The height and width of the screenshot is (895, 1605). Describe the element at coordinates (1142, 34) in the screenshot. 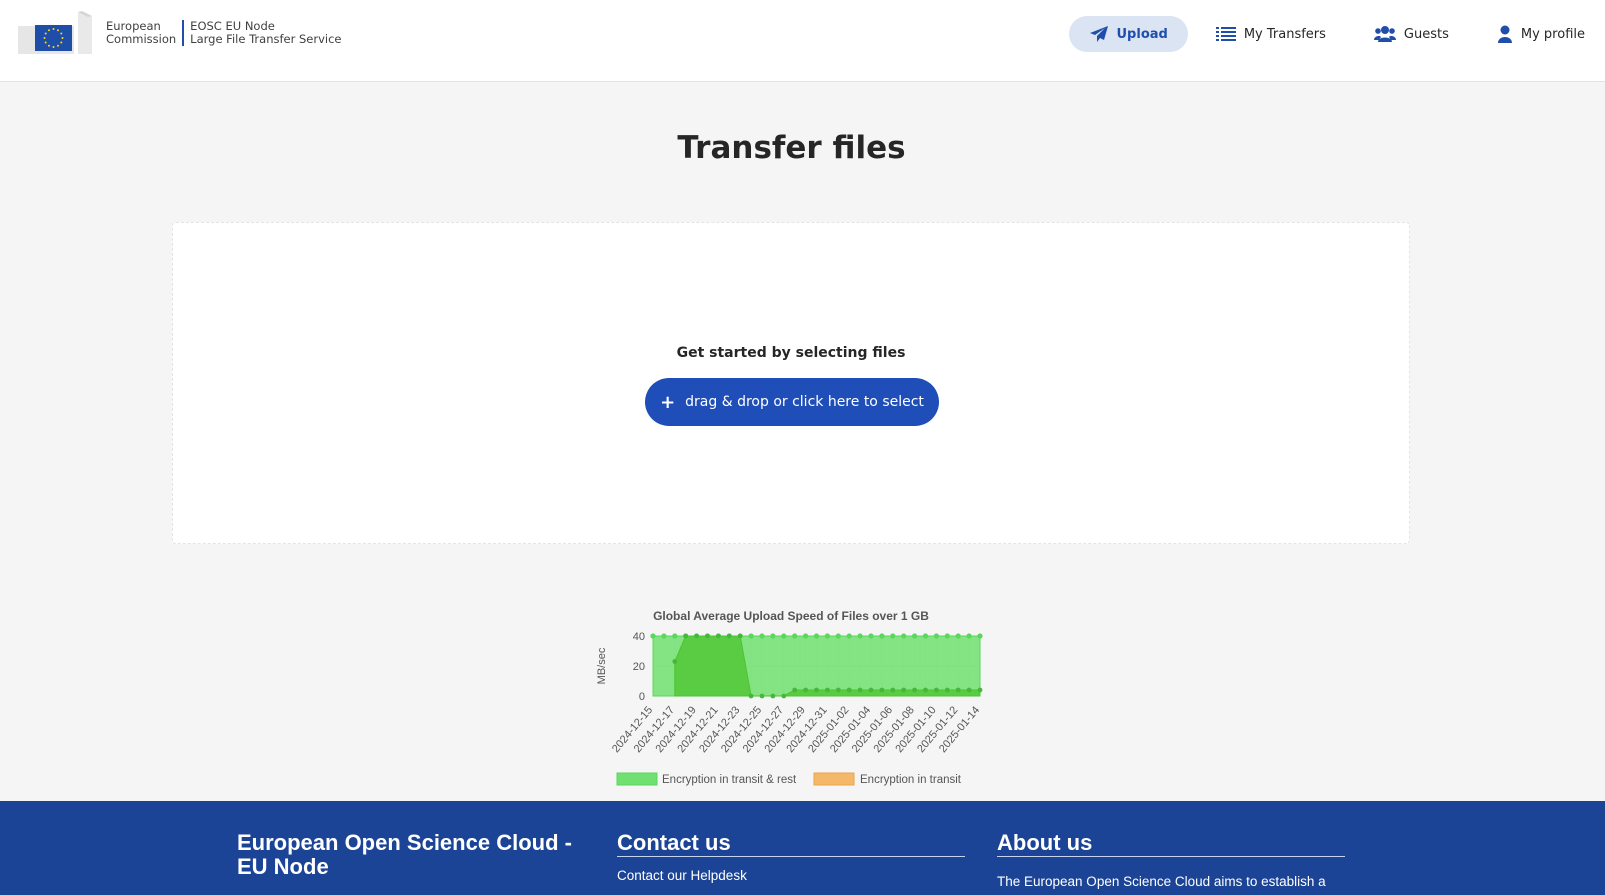

I see `nav-upload-label: Upload` at that location.